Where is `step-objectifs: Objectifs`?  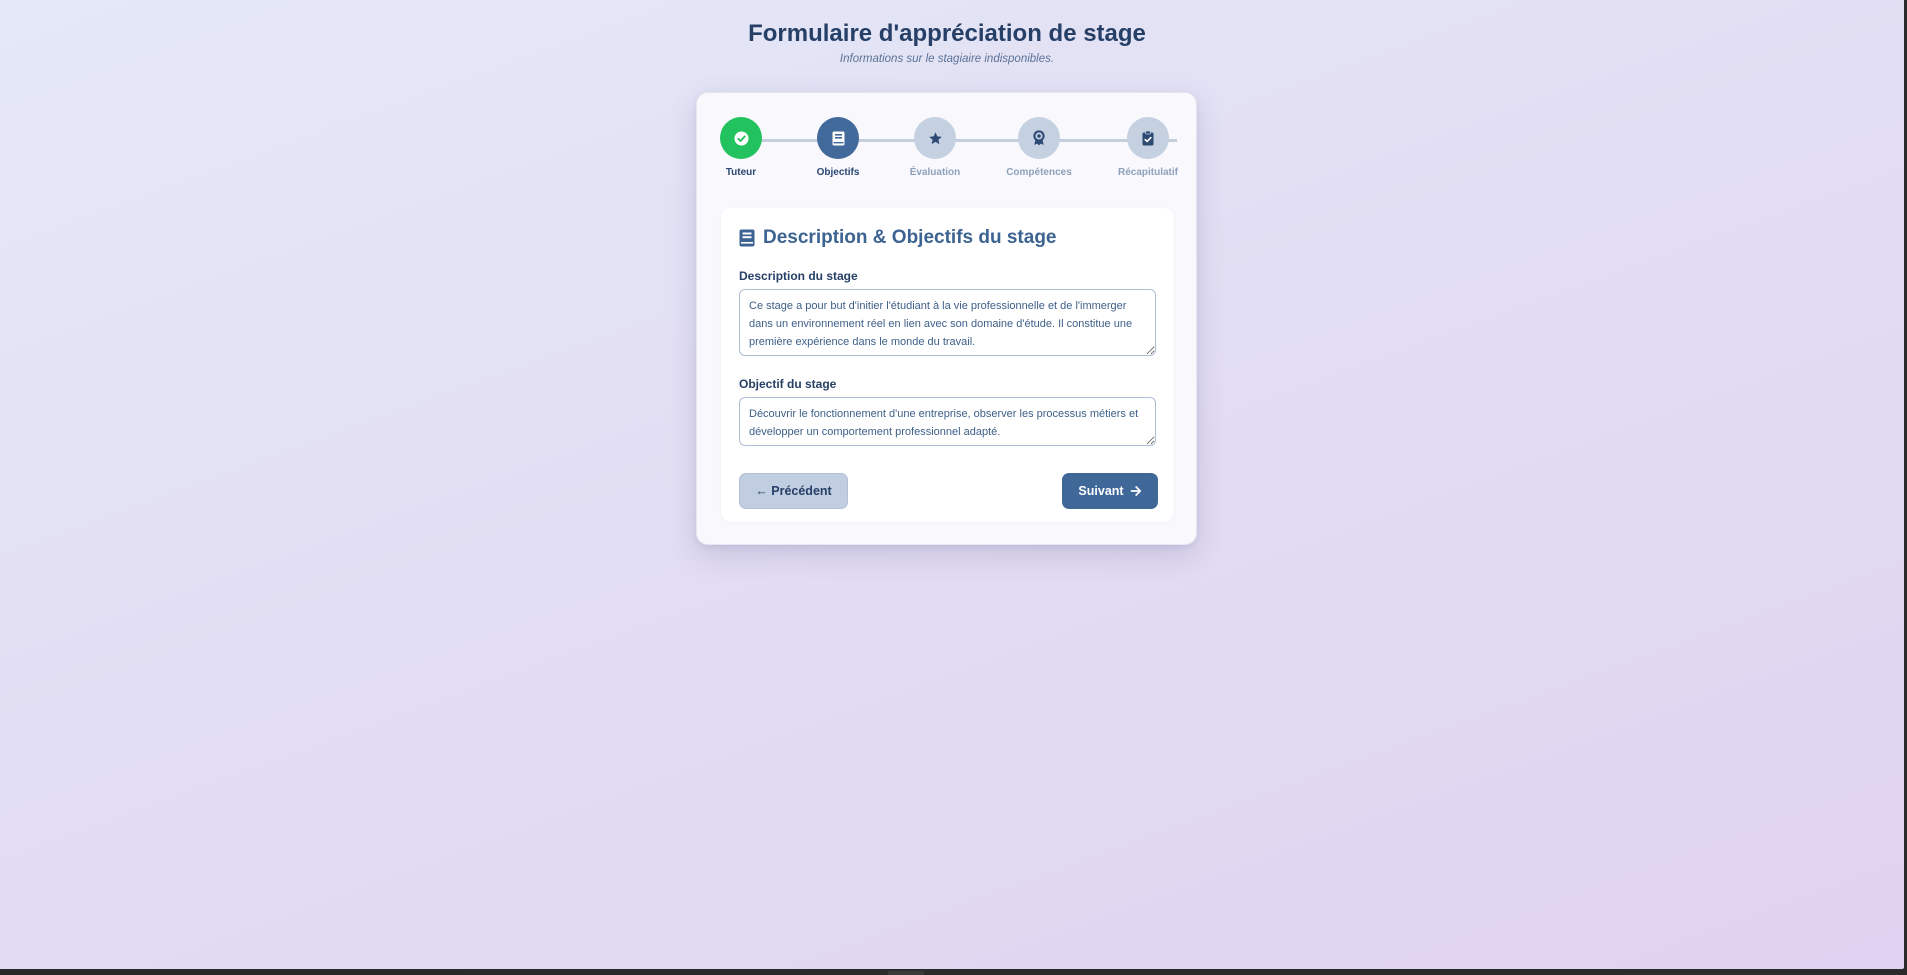
step-objectifs: Objectifs is located at coordinates (838, 147).